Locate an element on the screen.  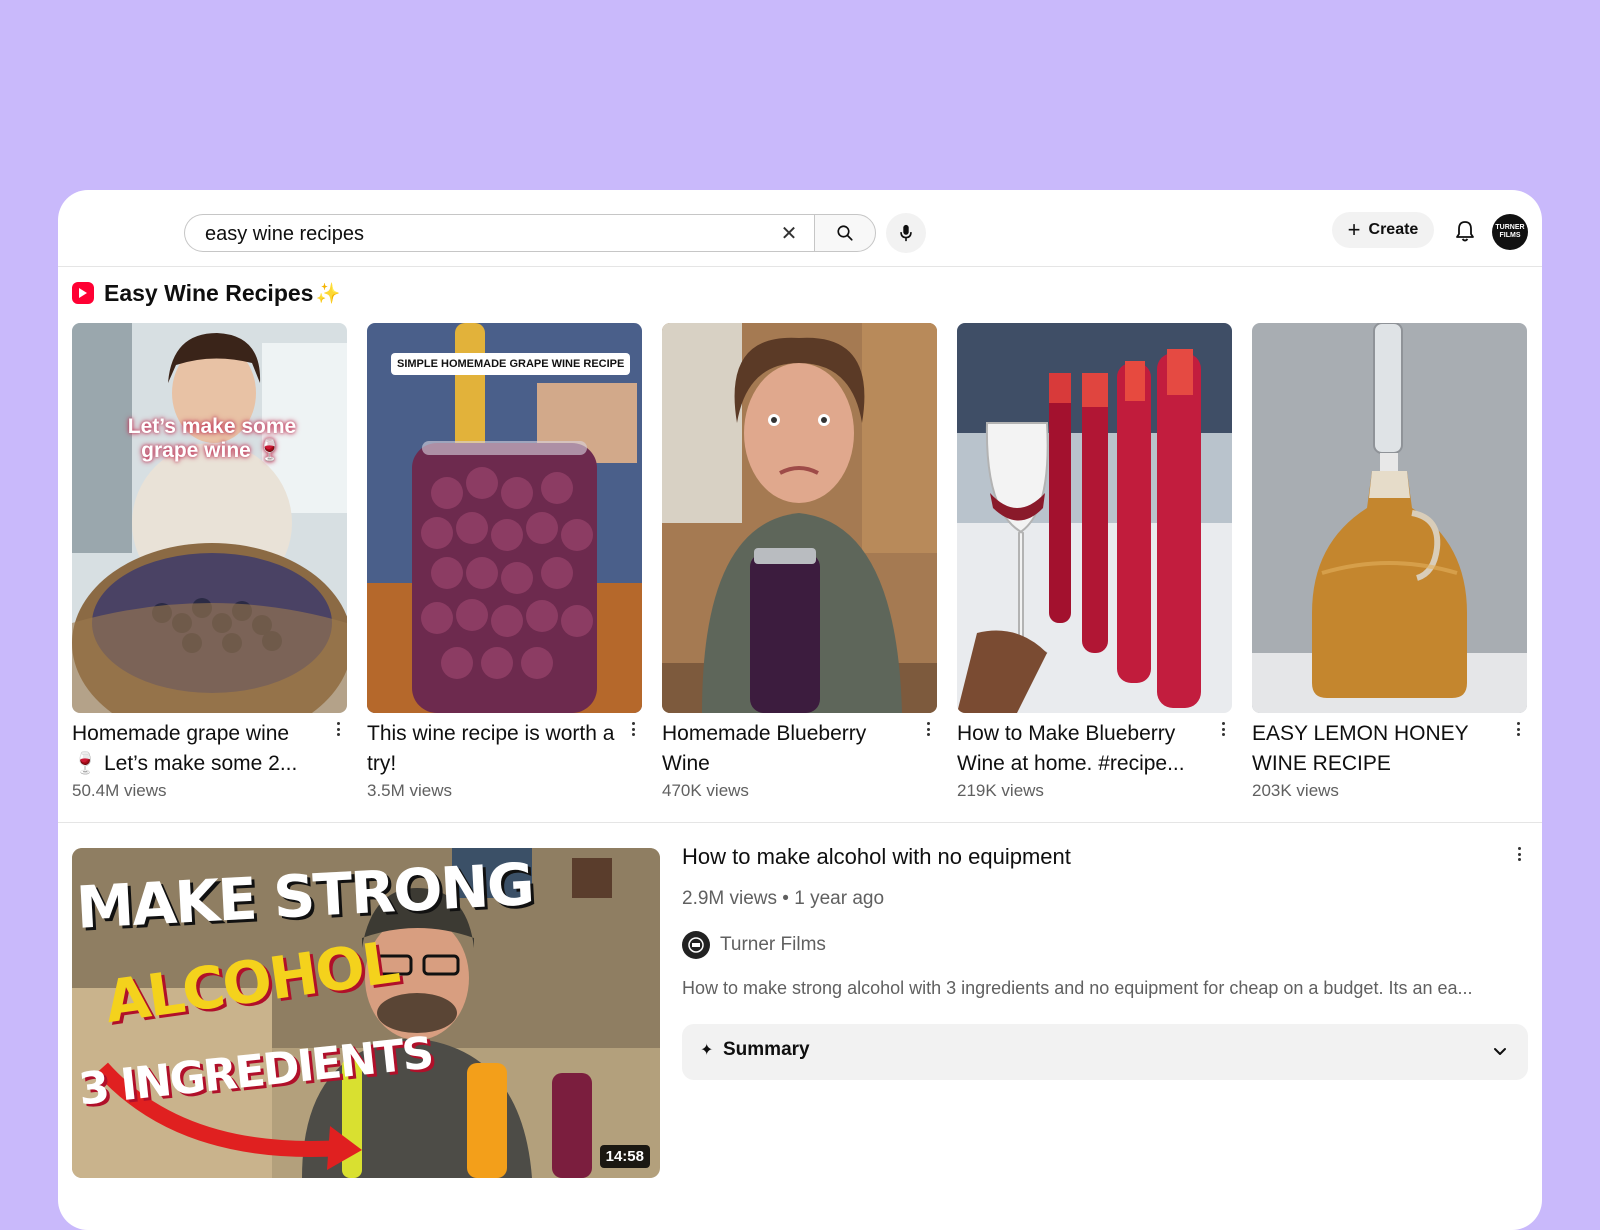
shelf-header: Easy Wine Recipes ✨ is located at coordinates (206, 293).